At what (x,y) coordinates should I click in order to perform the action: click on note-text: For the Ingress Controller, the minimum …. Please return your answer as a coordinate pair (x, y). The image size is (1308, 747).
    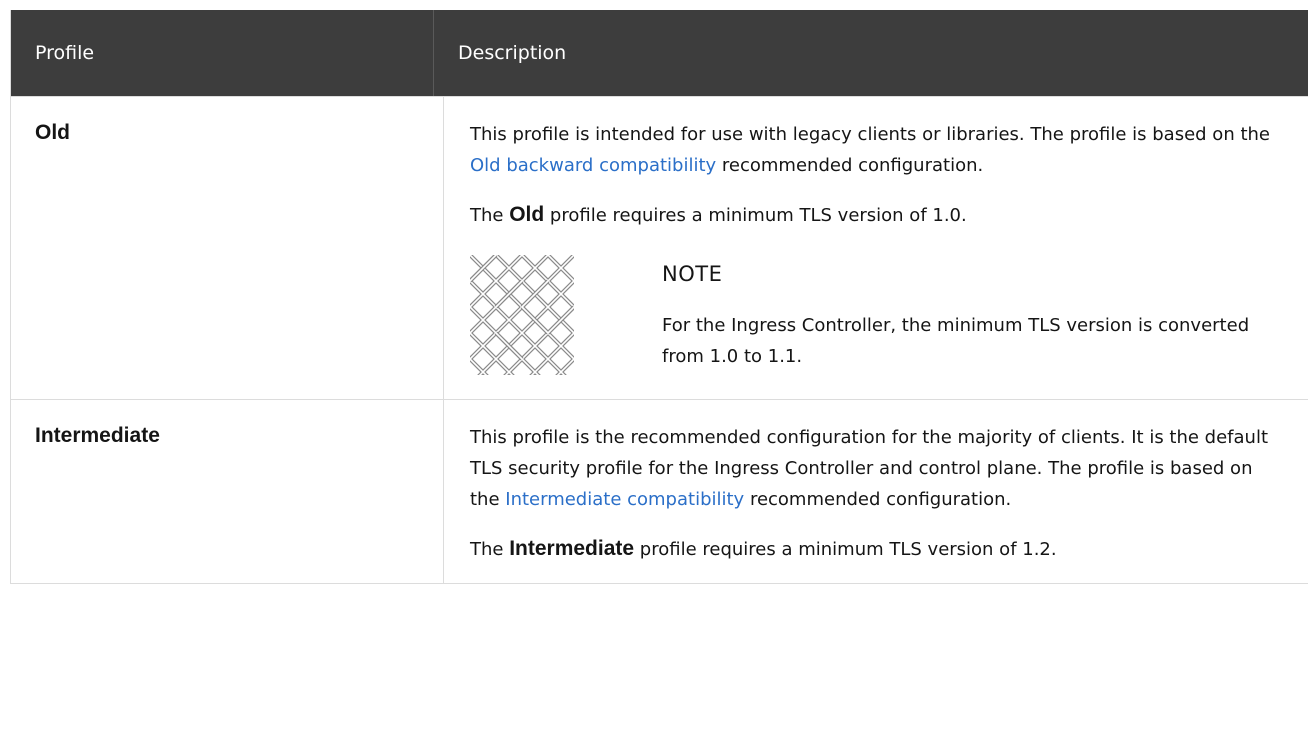
    Looking at the image, I should click on (956, 341).